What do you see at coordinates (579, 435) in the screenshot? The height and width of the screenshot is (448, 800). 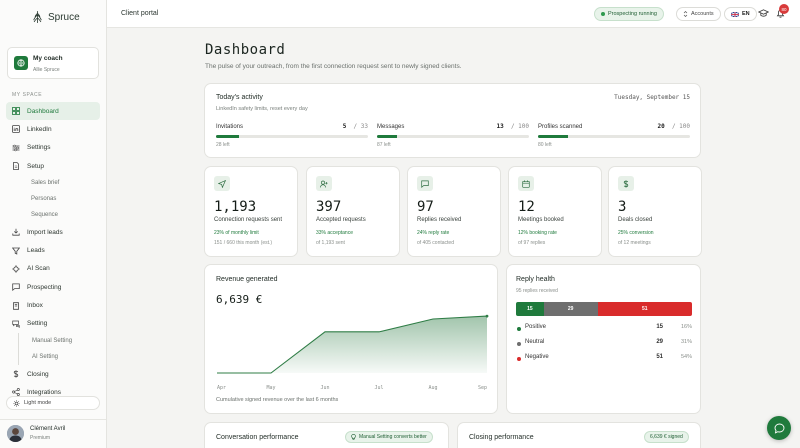 I see `closing-performance-card: Closing performance 6,639 € signed` at bounding box center [579, 435].